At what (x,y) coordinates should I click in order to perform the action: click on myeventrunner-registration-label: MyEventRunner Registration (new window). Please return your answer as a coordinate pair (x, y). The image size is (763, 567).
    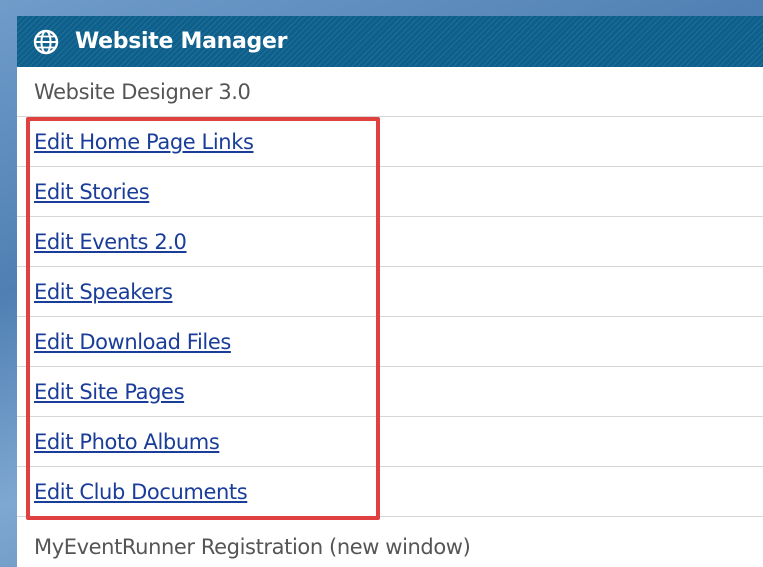
    Looking at the image, I should click on (252, 547).